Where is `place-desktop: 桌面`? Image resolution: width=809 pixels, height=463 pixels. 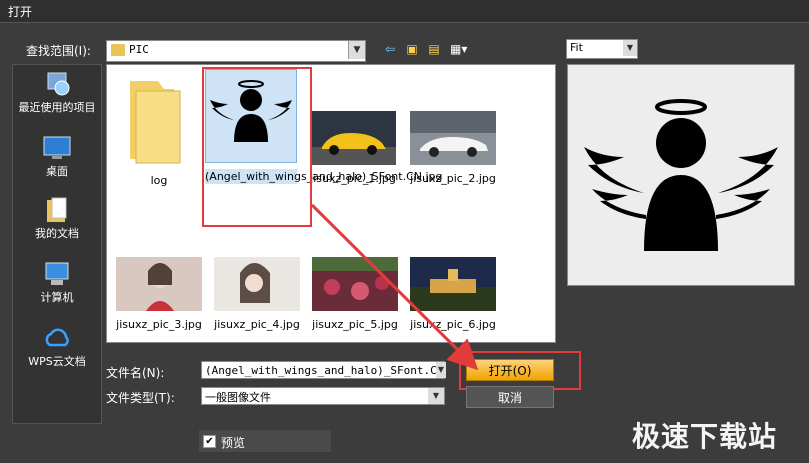
place-desktop: 桌面 is located at coordinates (57, 157).